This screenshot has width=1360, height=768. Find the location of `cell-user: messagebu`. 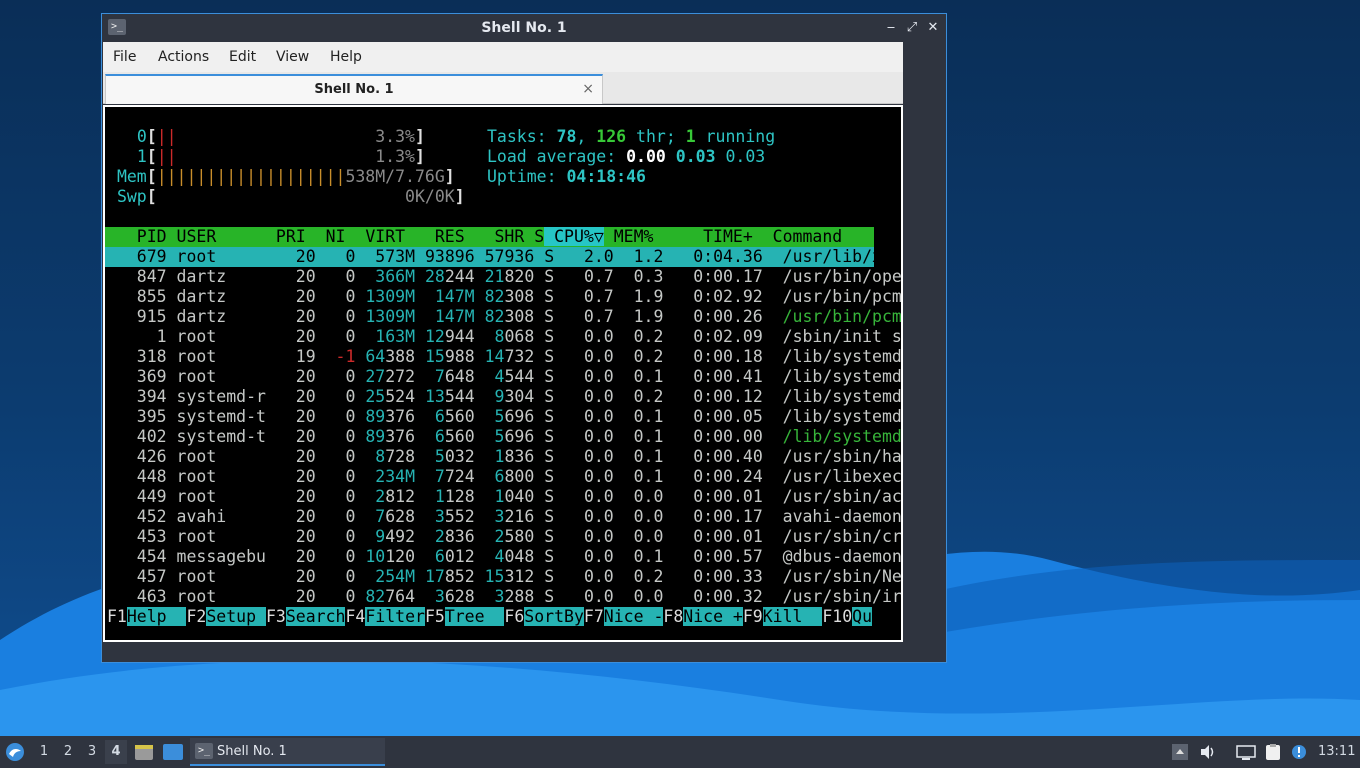

cell-user: messagebu is located at coordinates (221, 556).